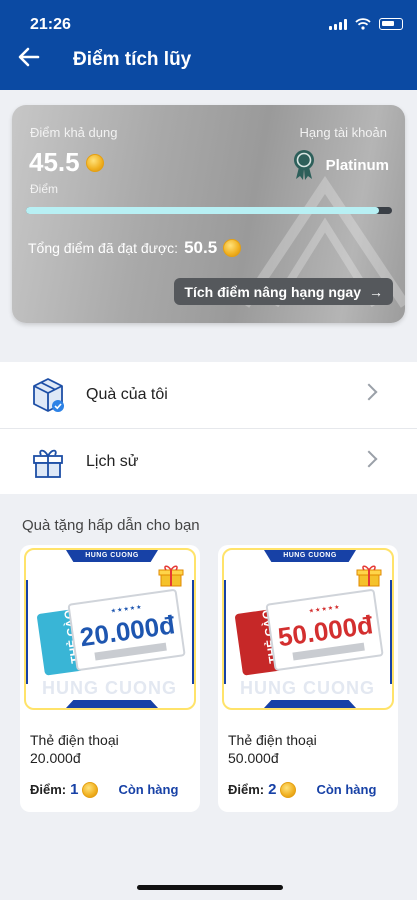 The width and height of the screenshot is (417, 900). I want to click on upgrade-rank-button: Tích điểm nâng hạng ngay →, so click(283, 291).